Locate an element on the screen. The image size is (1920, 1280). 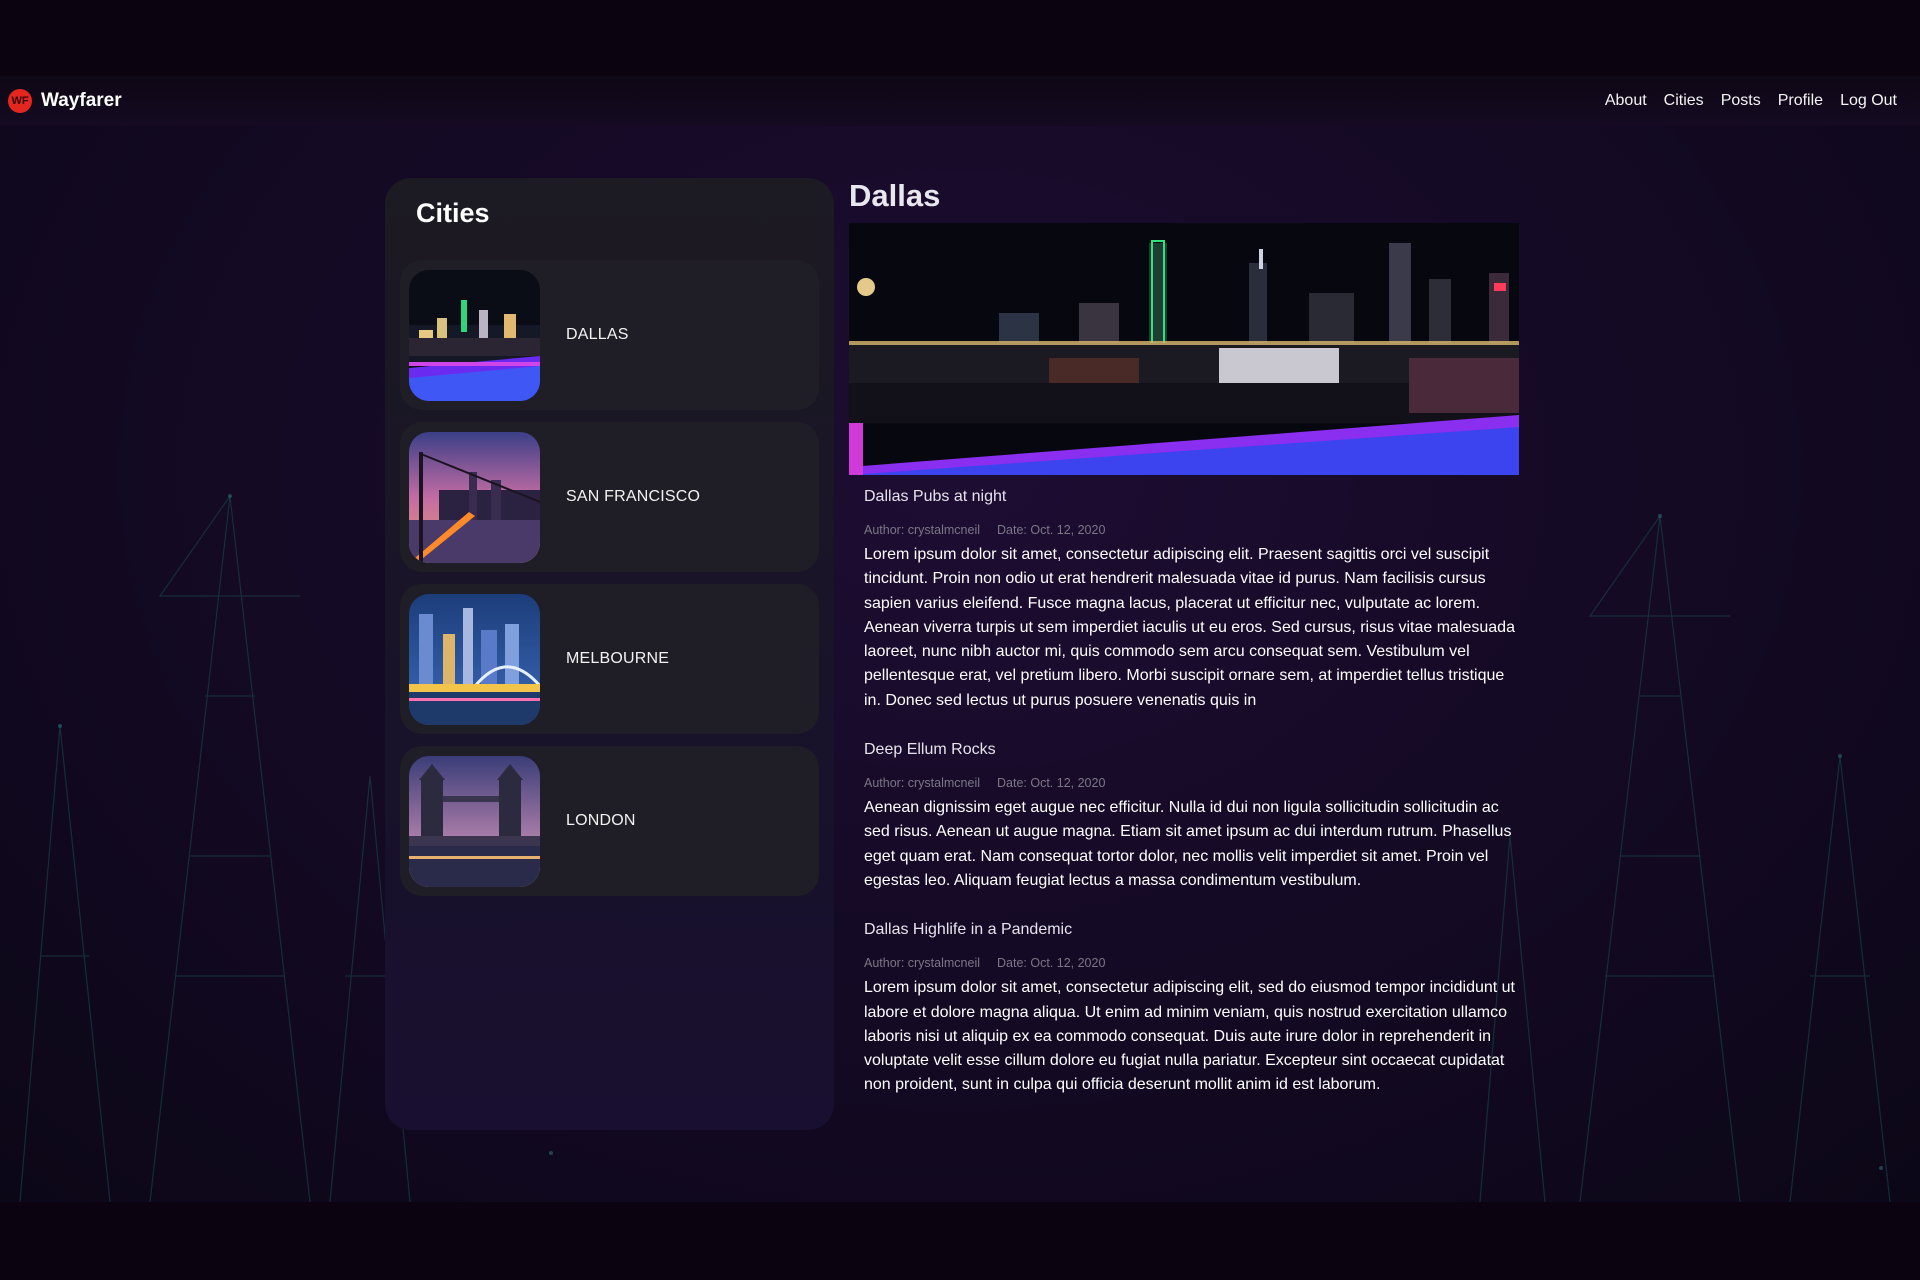
cities-panel-title: Cities is located at coordinates (453, 213).